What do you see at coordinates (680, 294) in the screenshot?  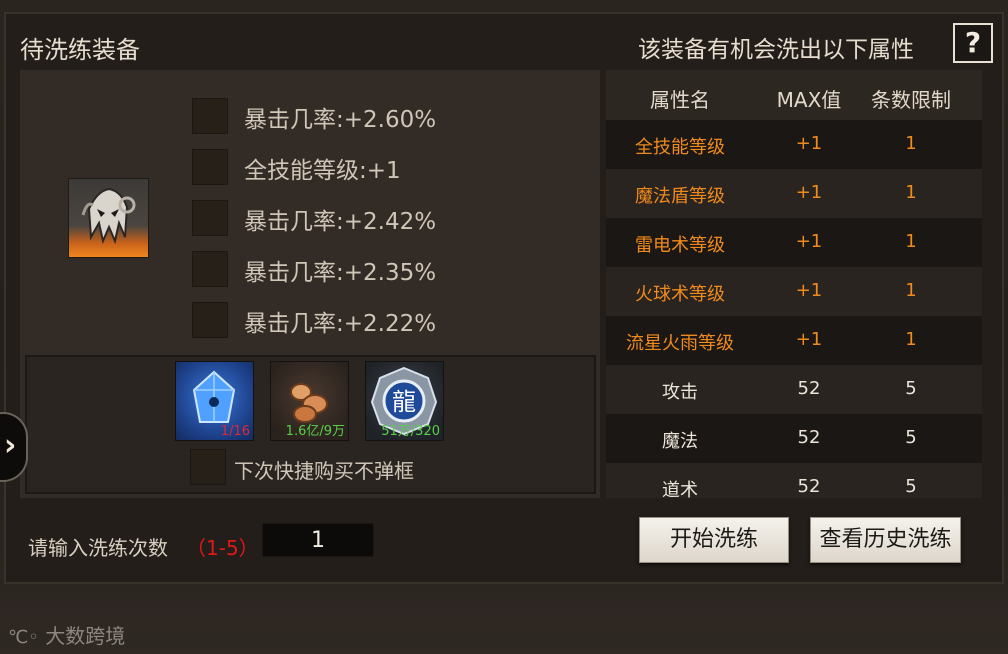 I see `row-attribute-name: 火球术等级` at bounding box center [680, 294].